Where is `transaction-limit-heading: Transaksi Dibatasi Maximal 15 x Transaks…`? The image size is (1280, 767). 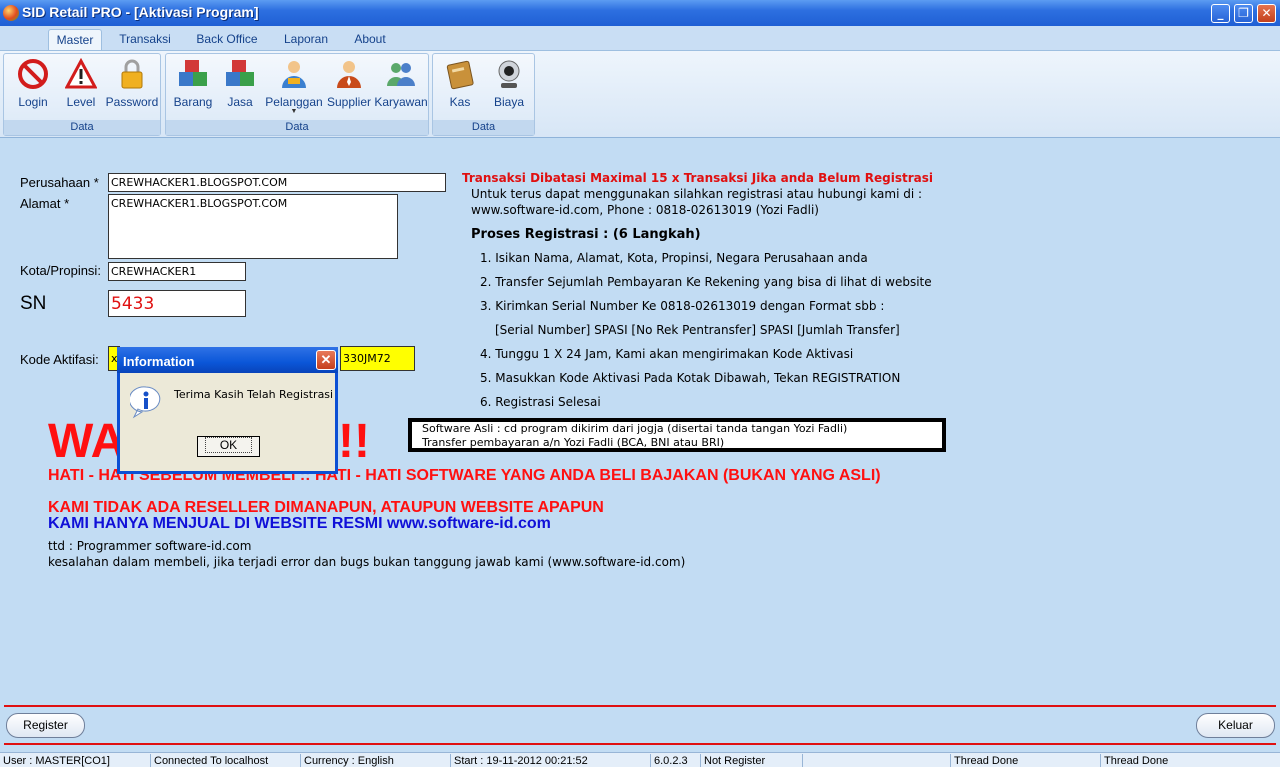 transaction-limit-heading: Transaksi Dibatasi Maximal 15 x Transaks… is located at coordinates (697, 178).